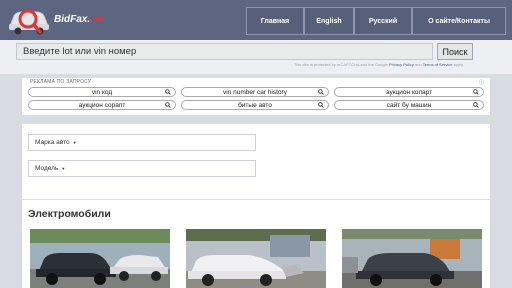 The width and height of the screenshot is (512, 288). Describe the element at coordinates (275, 21) in the screenshot. I see `nav-home-button: Главная` at that location.